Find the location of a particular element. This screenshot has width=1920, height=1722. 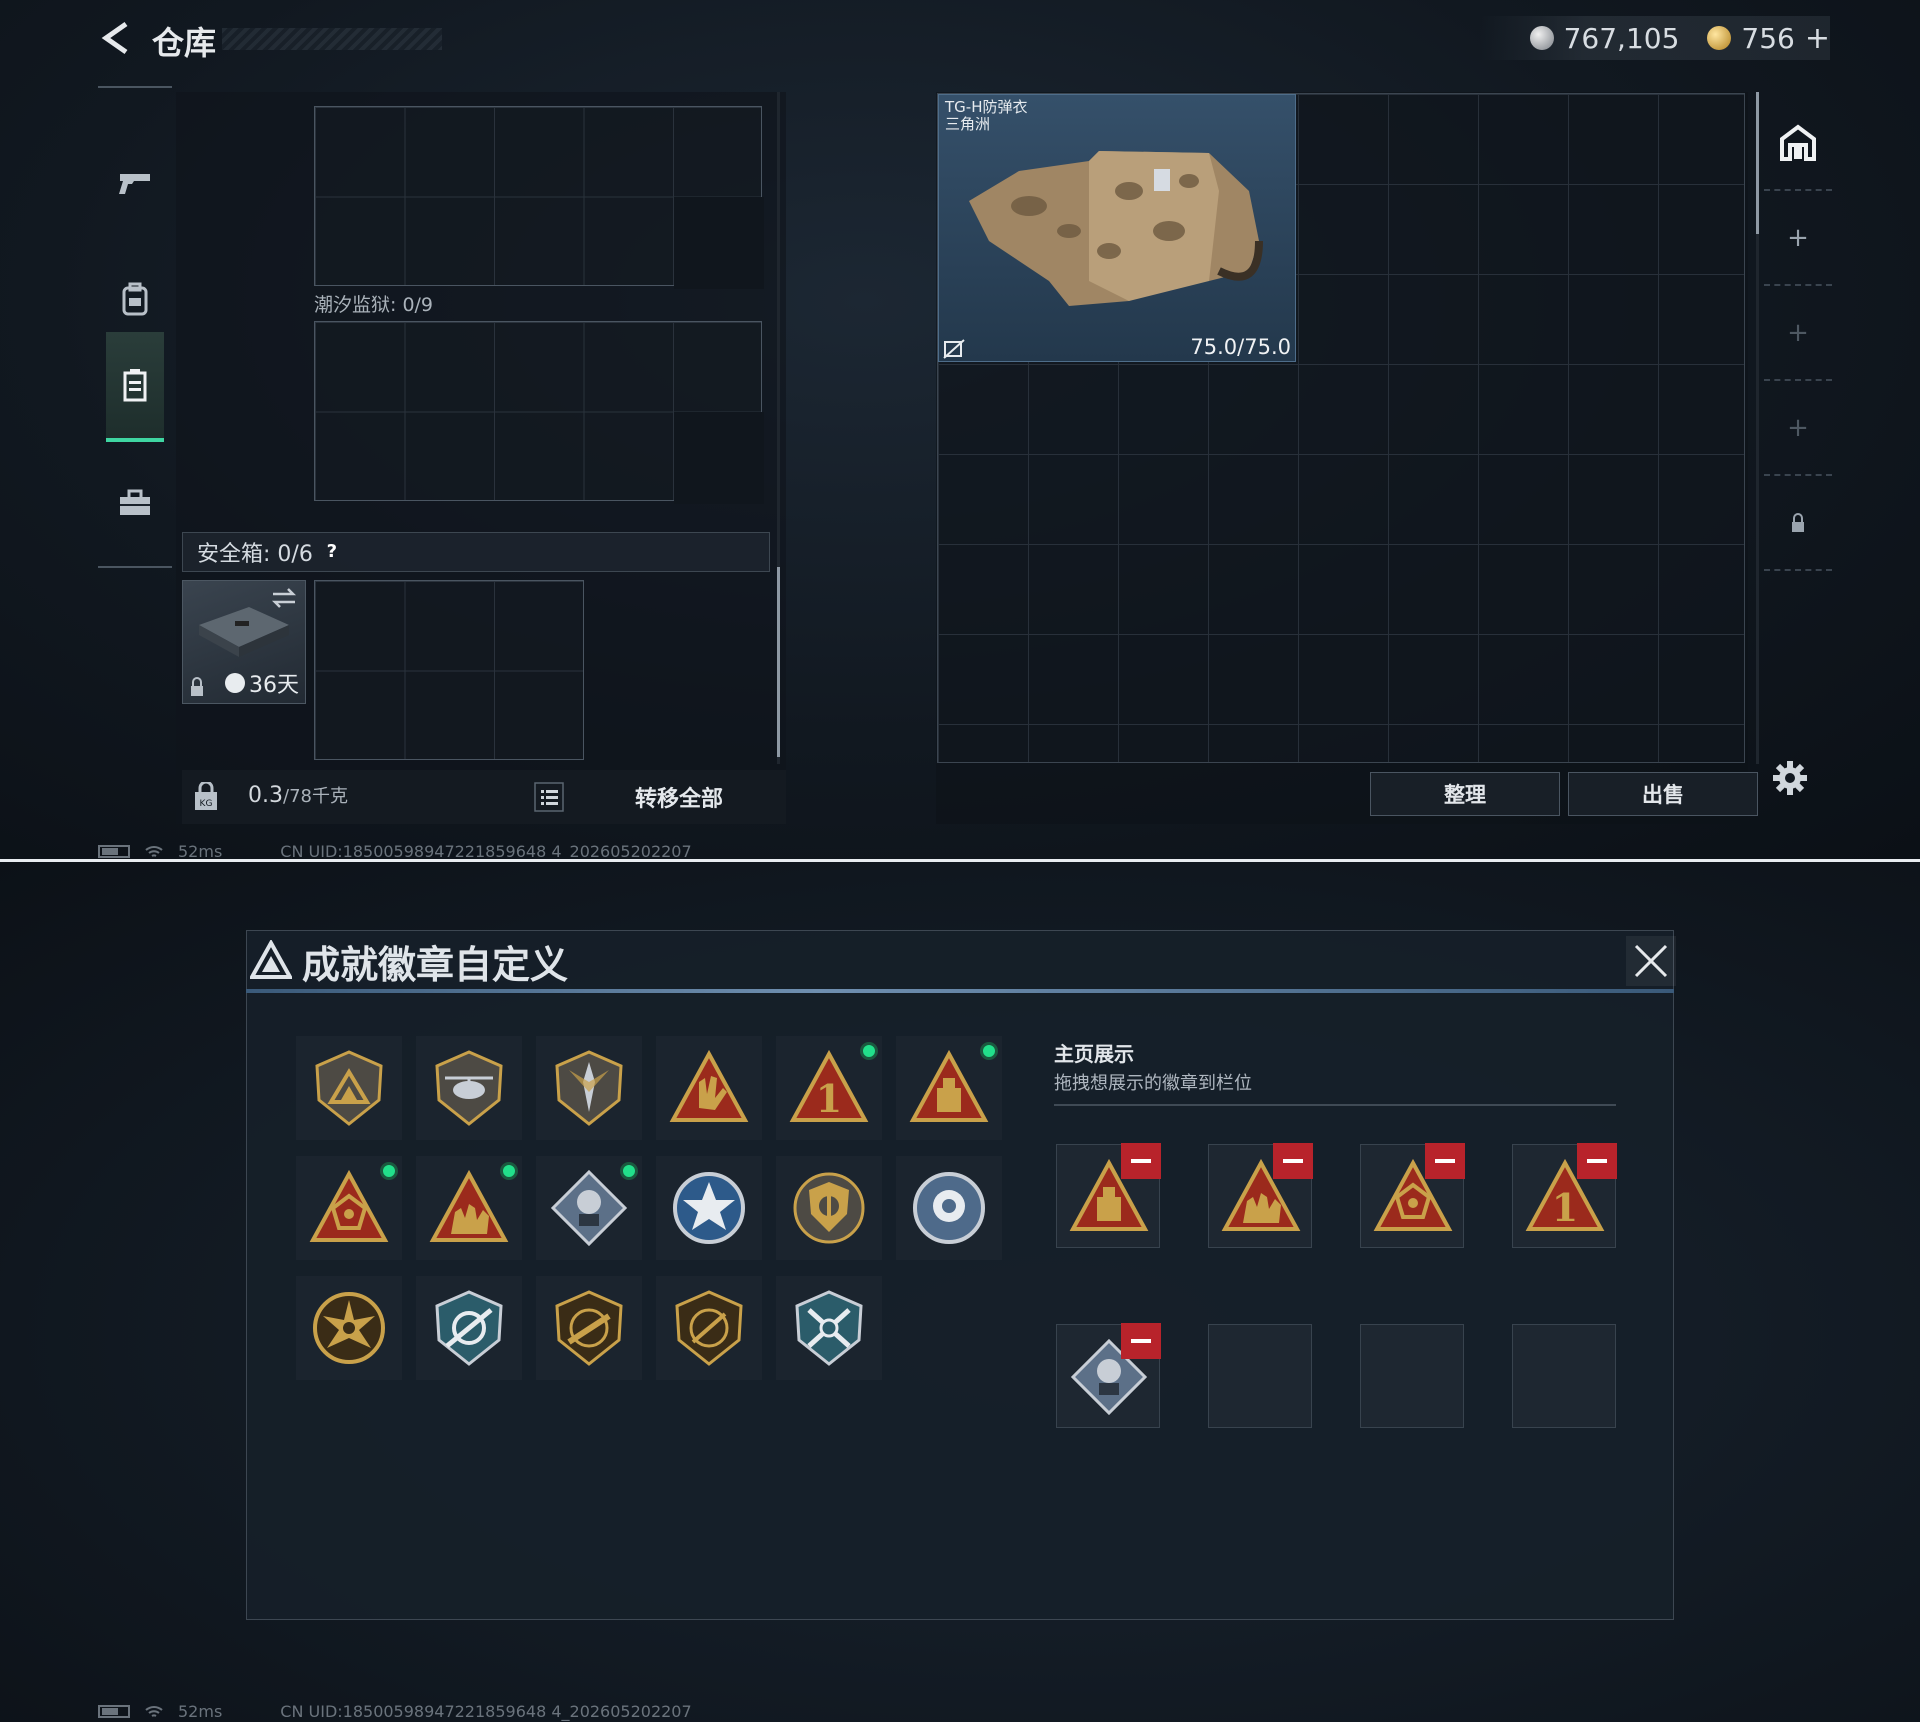

flower-emblem-badge-icon is located at coordinates (949, 1208).